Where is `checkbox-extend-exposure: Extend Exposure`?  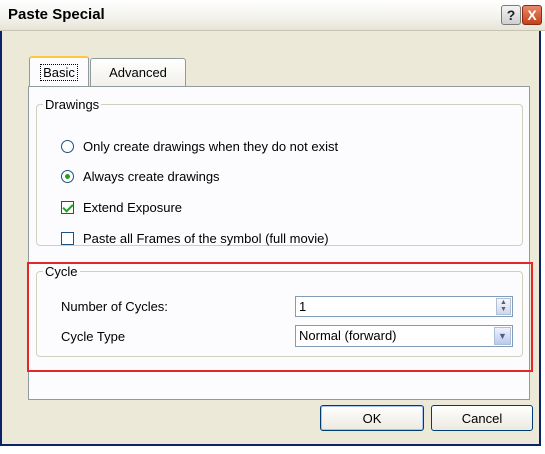 checkbox-extend-exposure: Extend Exposure is located at coordinates (121, 207).